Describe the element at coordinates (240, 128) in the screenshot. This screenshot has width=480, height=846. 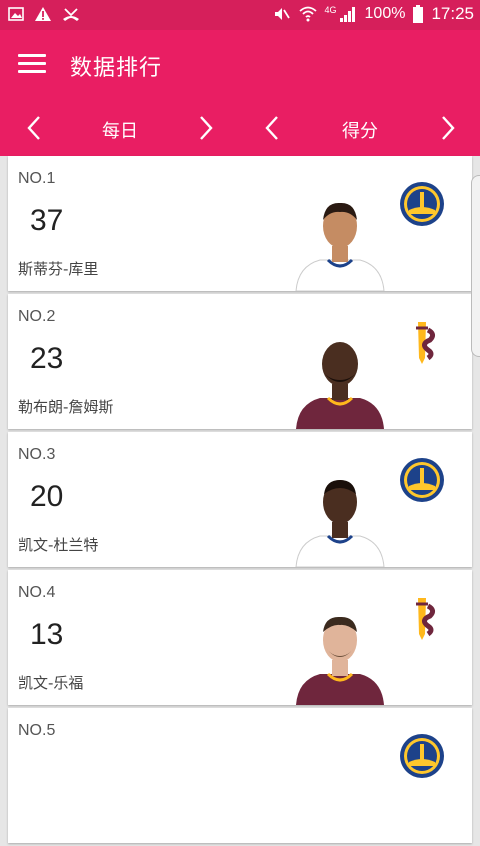
I see `filter-bar: 每日 得分` at that location.